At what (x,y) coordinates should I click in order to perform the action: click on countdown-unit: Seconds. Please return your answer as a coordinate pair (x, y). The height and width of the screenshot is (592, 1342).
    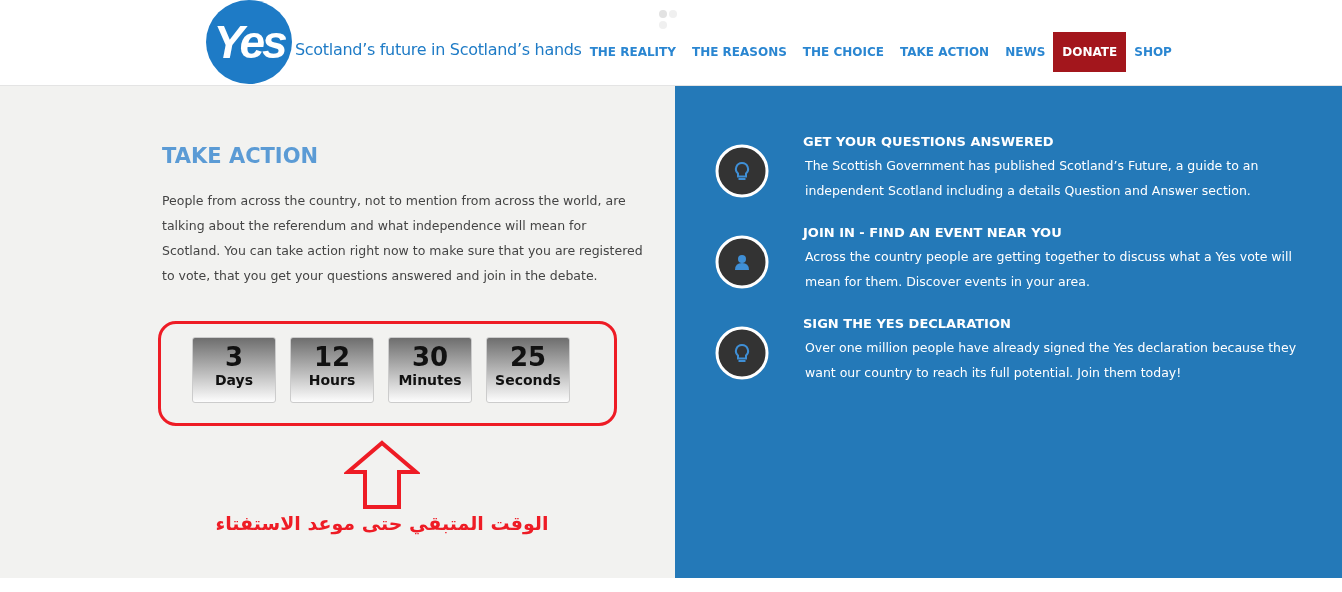
    Looking at the image, I should click on (528, 380).